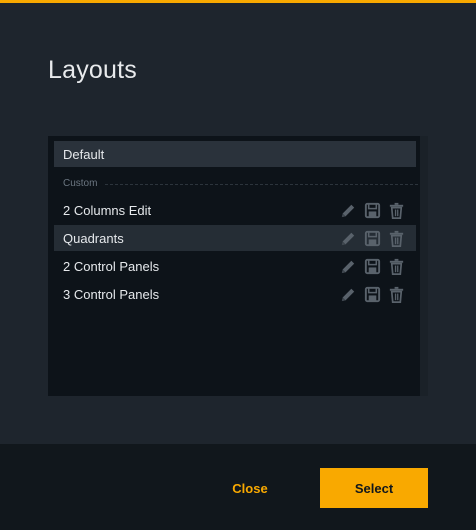 The width and height of the screenshot is (476, 530). What do you see at coordinates (93, 238) in the screenshot?
I see `list-item-label: Quadrants` at bounding box center [93, 238].